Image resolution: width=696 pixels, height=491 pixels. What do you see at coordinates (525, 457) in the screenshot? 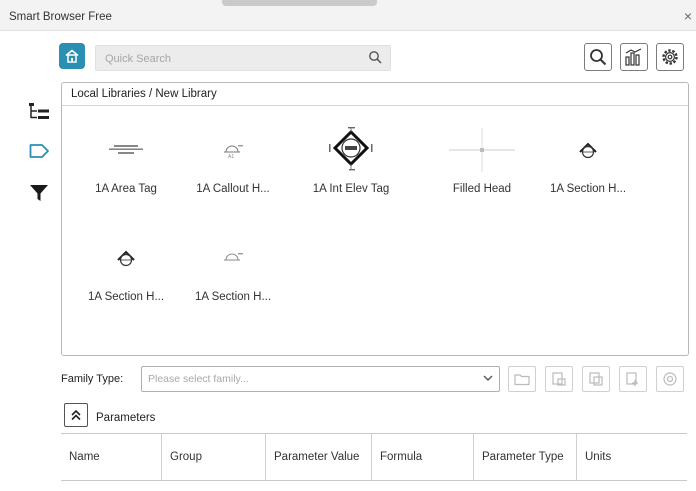
I see `table-header-parameter-type: Parameter Type` at bounding box center [525, 457].